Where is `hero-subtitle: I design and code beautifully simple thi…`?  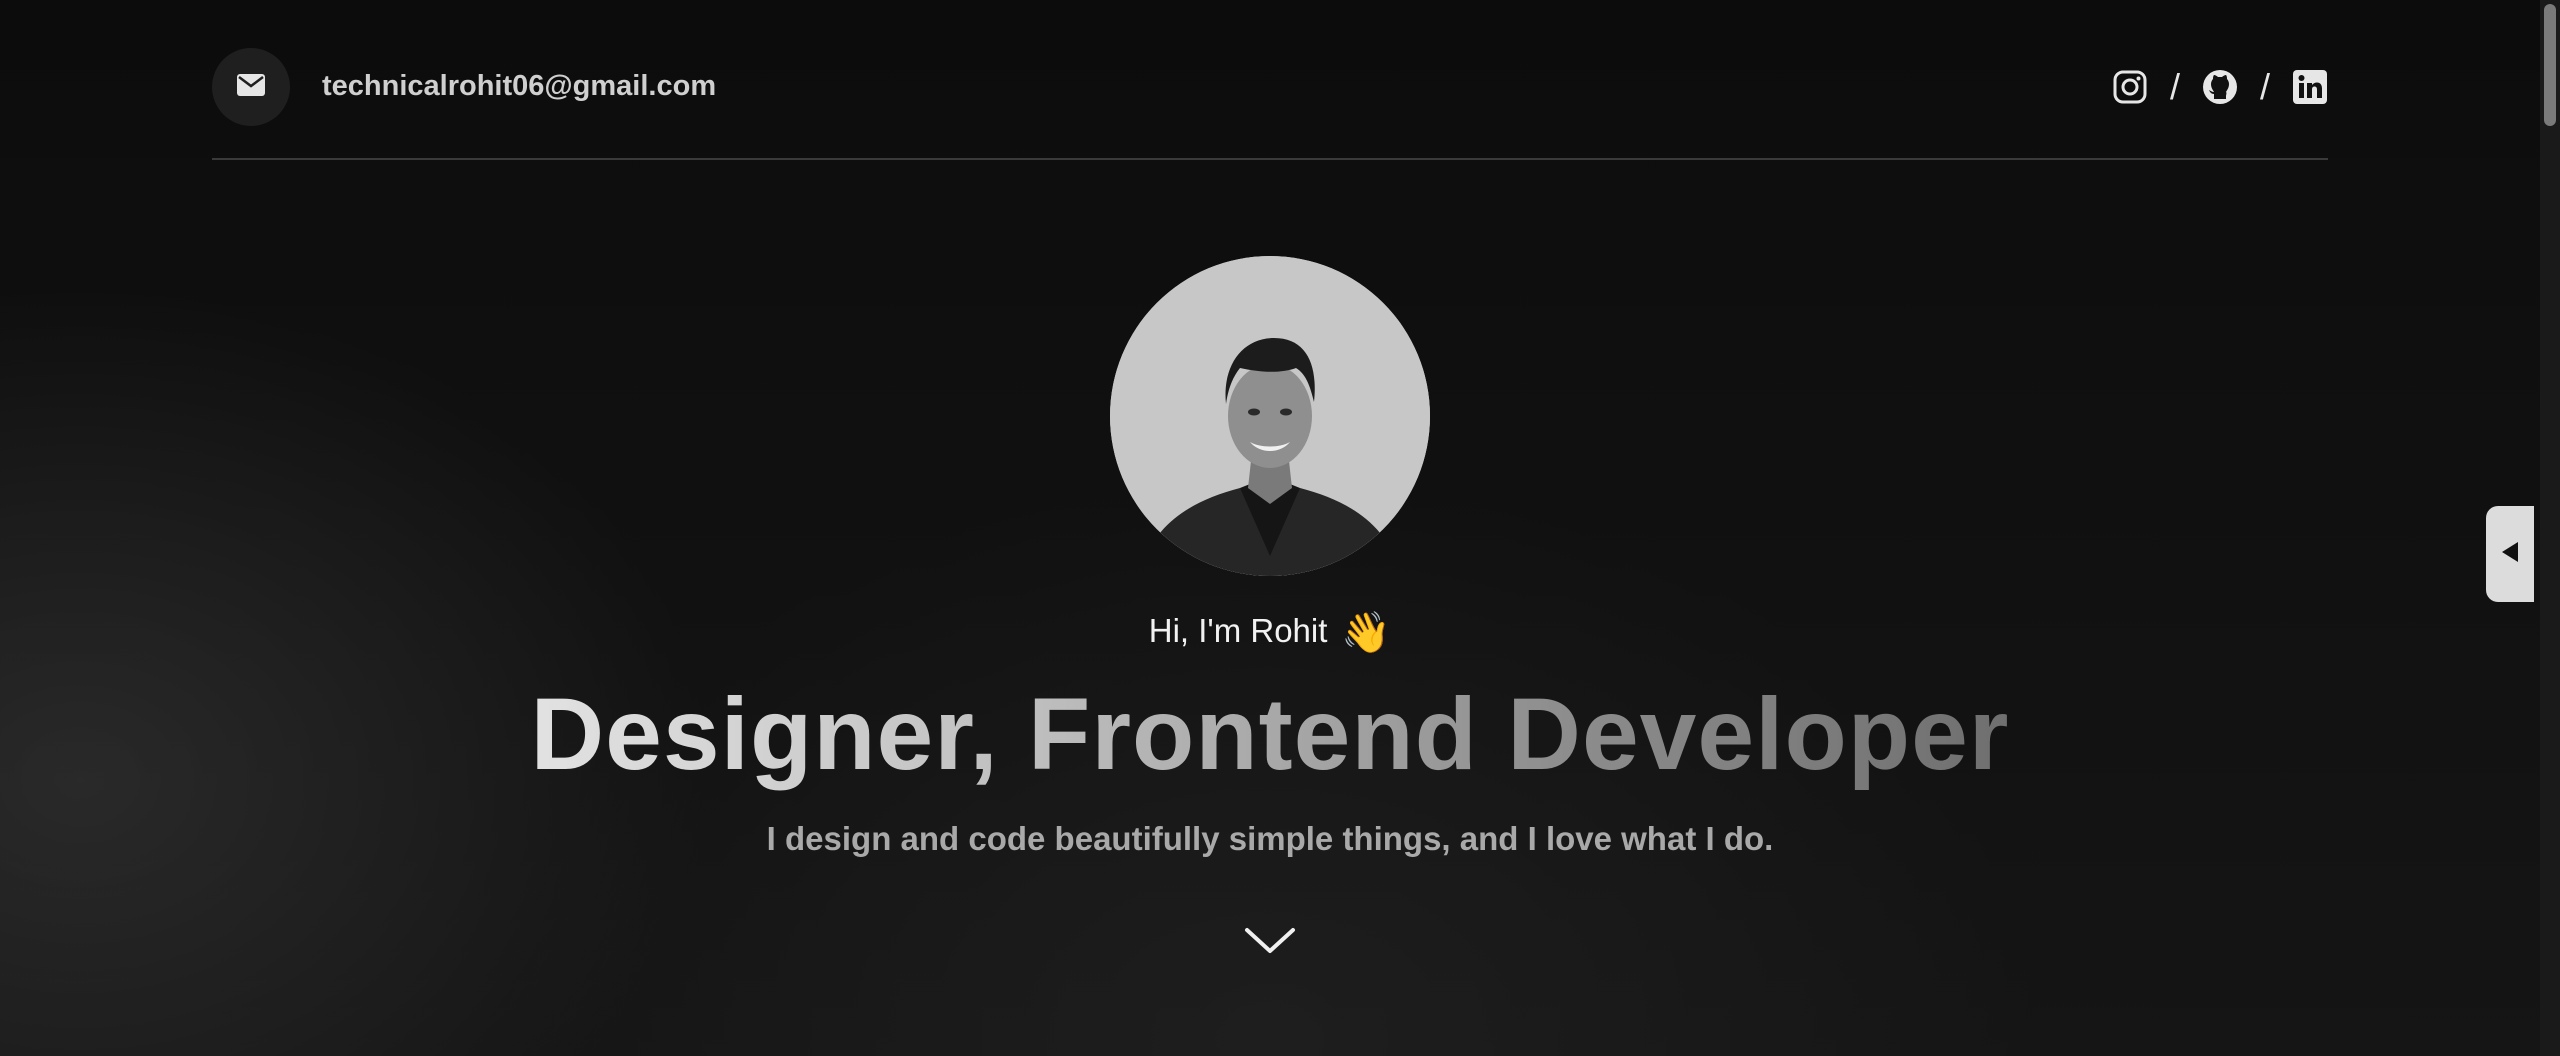 hero-subtitle: I design and code beautifully simple thi… is located at coordinates (1270, 838).